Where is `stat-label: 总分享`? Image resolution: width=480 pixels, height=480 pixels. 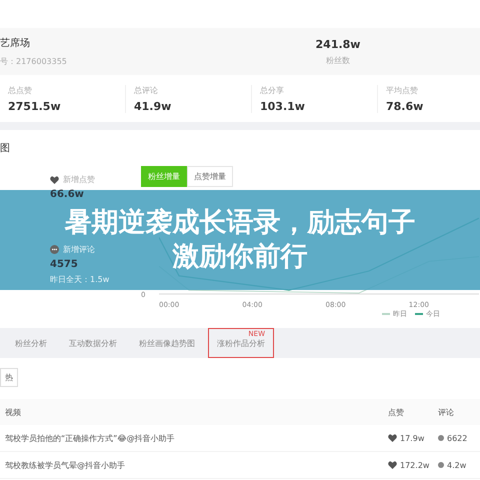 stat-label: 总分享 is located at coordinates (272, 90).